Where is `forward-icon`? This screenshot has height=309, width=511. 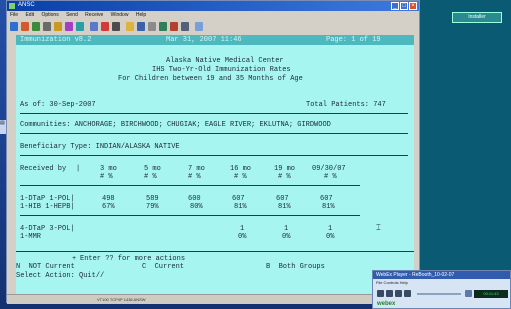
forward-icon is located at coordinates (407, 293).